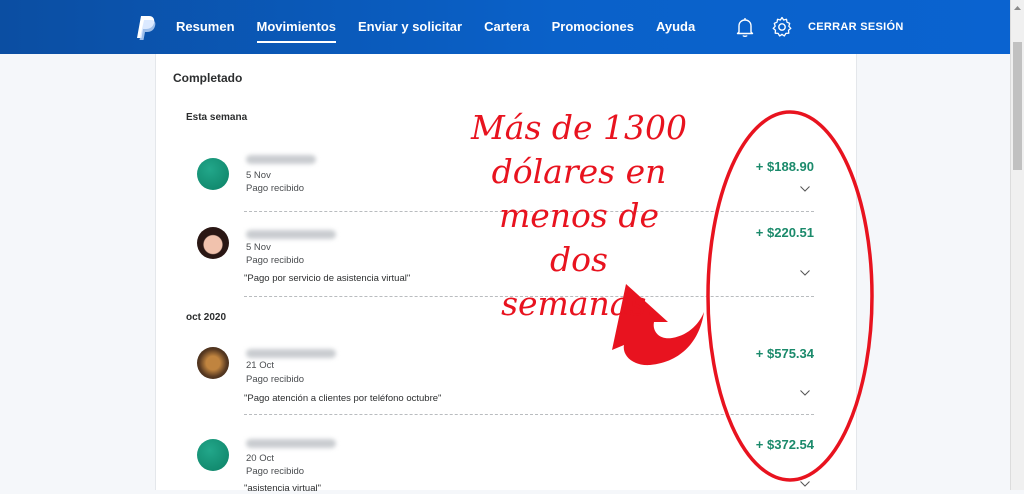 This screenshot has width=1024, height=494. I want to click on nav-cartera: Cartera, so click(507, 27).